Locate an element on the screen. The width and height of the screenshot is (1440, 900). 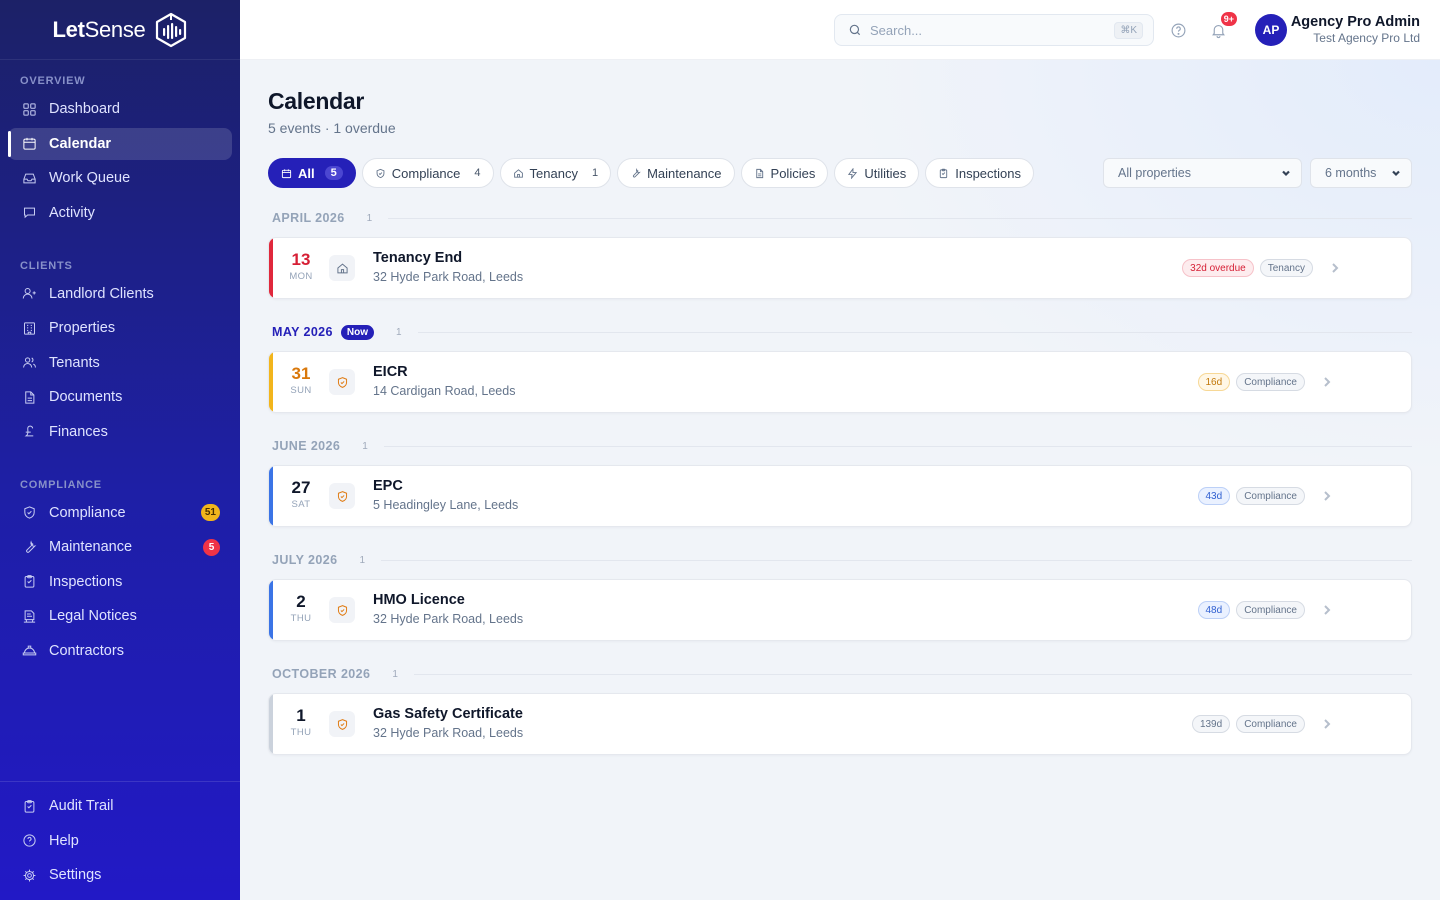
shield-icon is located at coordinates (29, 512).